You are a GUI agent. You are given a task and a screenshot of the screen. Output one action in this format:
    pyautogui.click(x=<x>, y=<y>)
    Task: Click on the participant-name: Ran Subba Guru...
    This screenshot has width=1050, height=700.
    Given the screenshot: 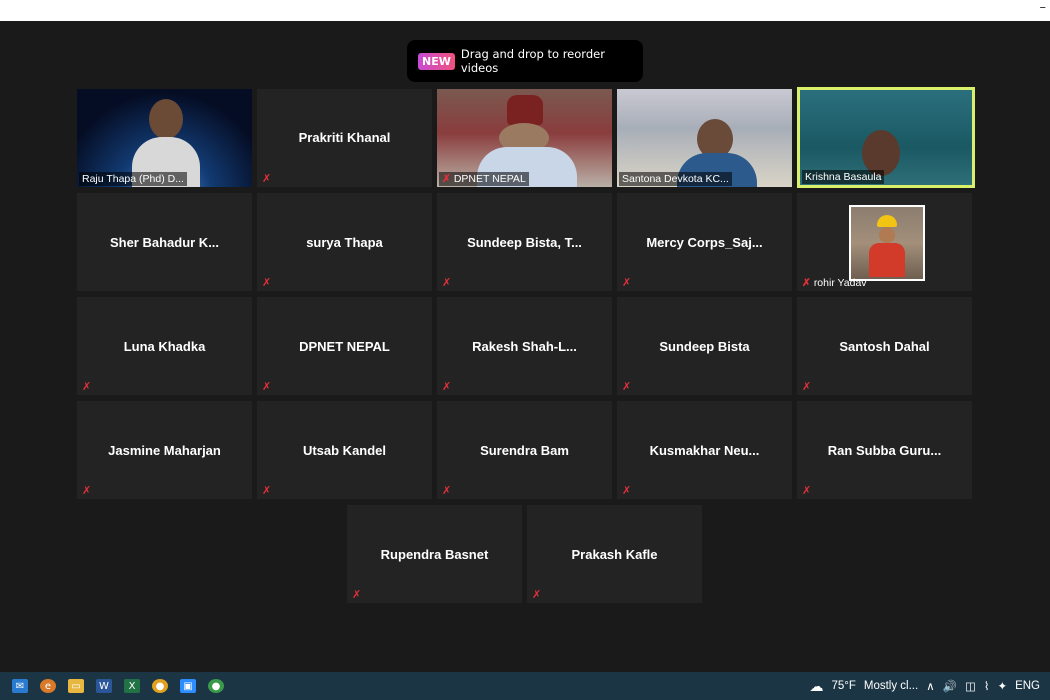 What is the action you would take?
    pyautogui.click(x=884, y=450)
    